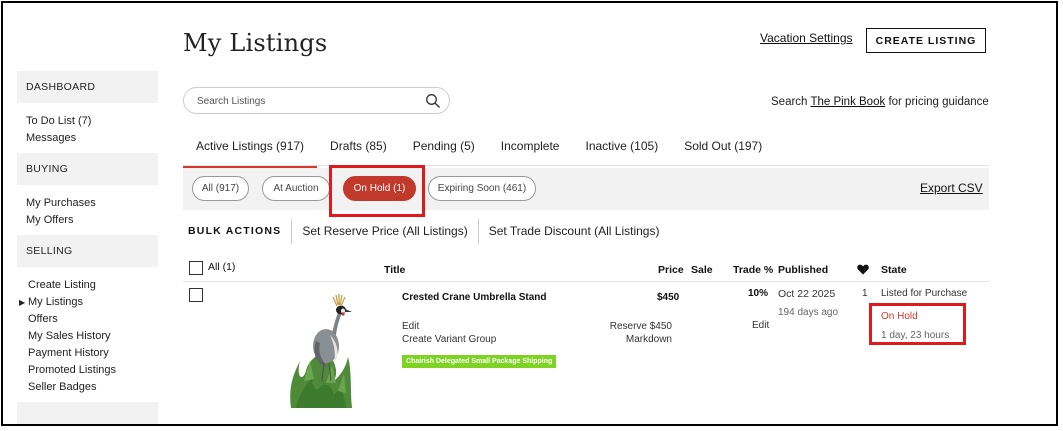 The height and width of the screenshot is (431, 1063). I want to click on column-header-trade: Trade %, so click(753, 270).